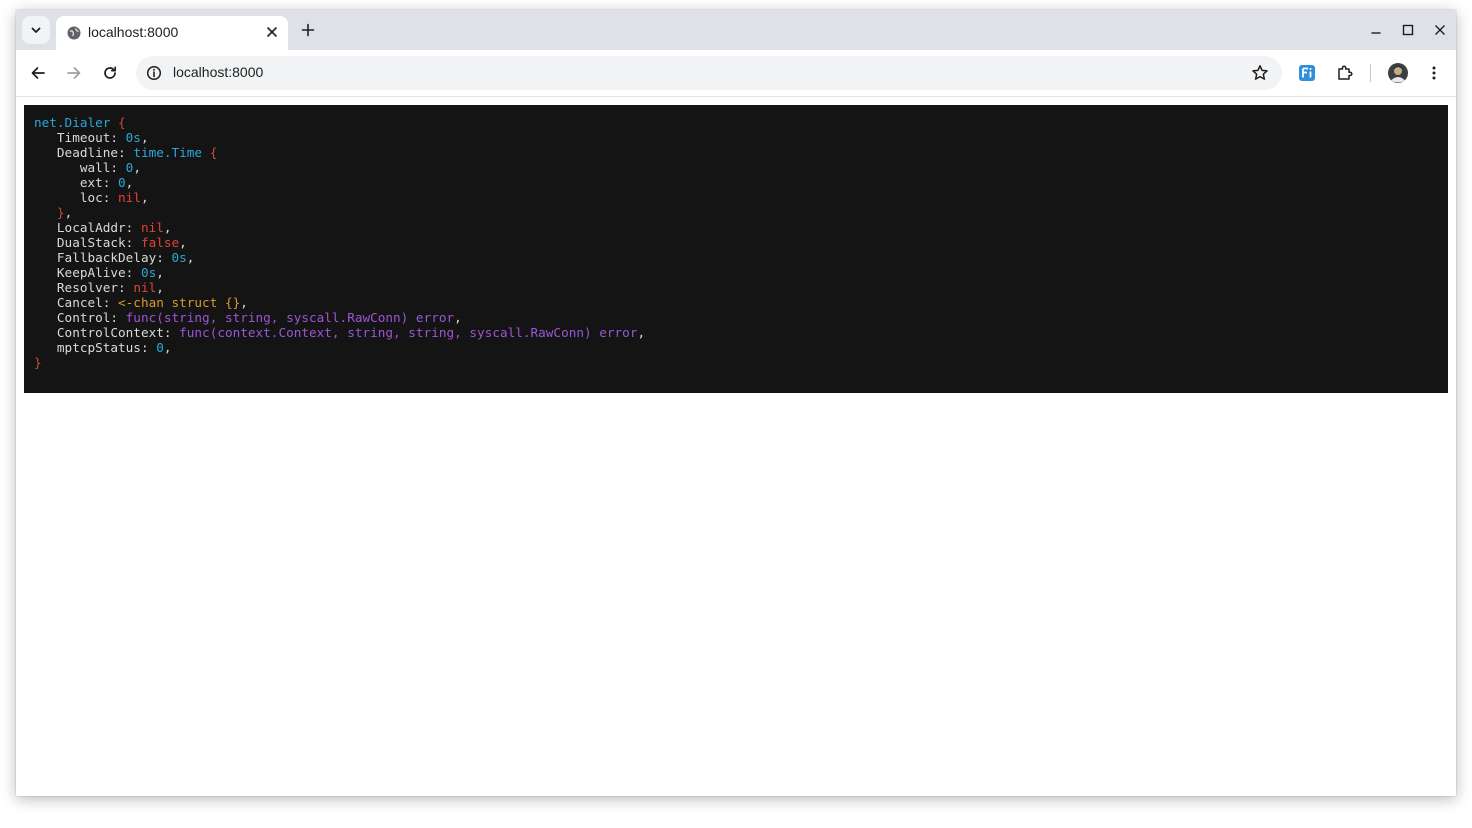 The height and width of the screenshot is (828, 1472). I want to click on extension-fi-button, so click(1307, 73).